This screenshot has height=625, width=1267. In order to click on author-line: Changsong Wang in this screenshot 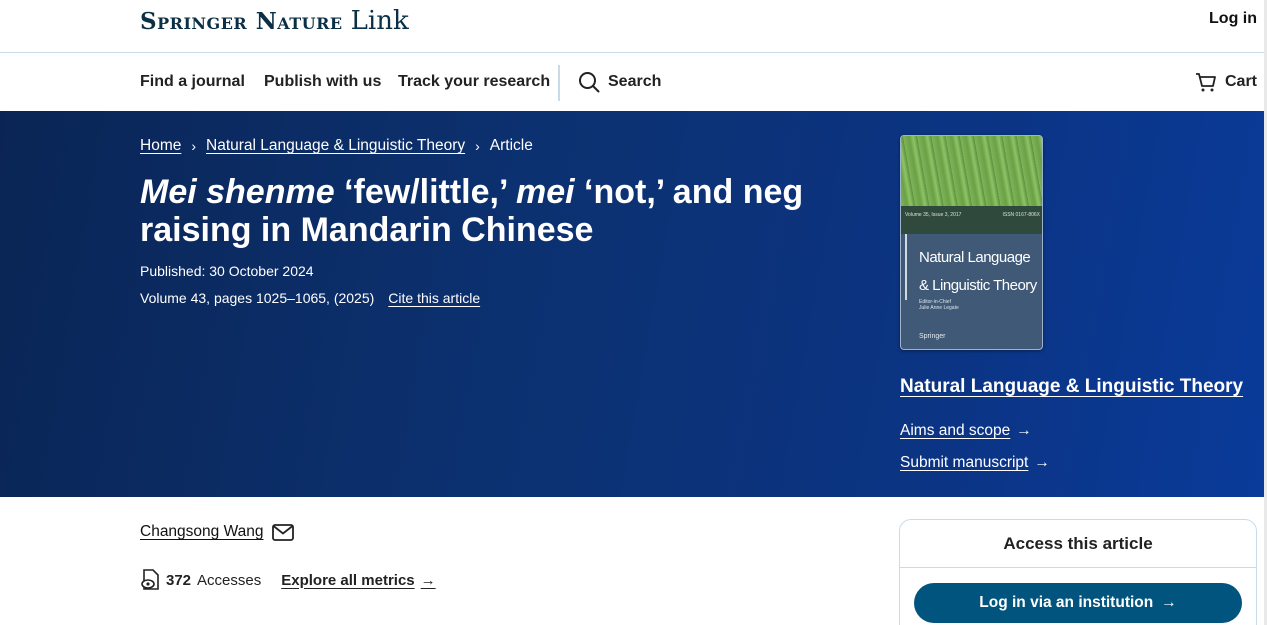, I will do `click(217, 532)`.